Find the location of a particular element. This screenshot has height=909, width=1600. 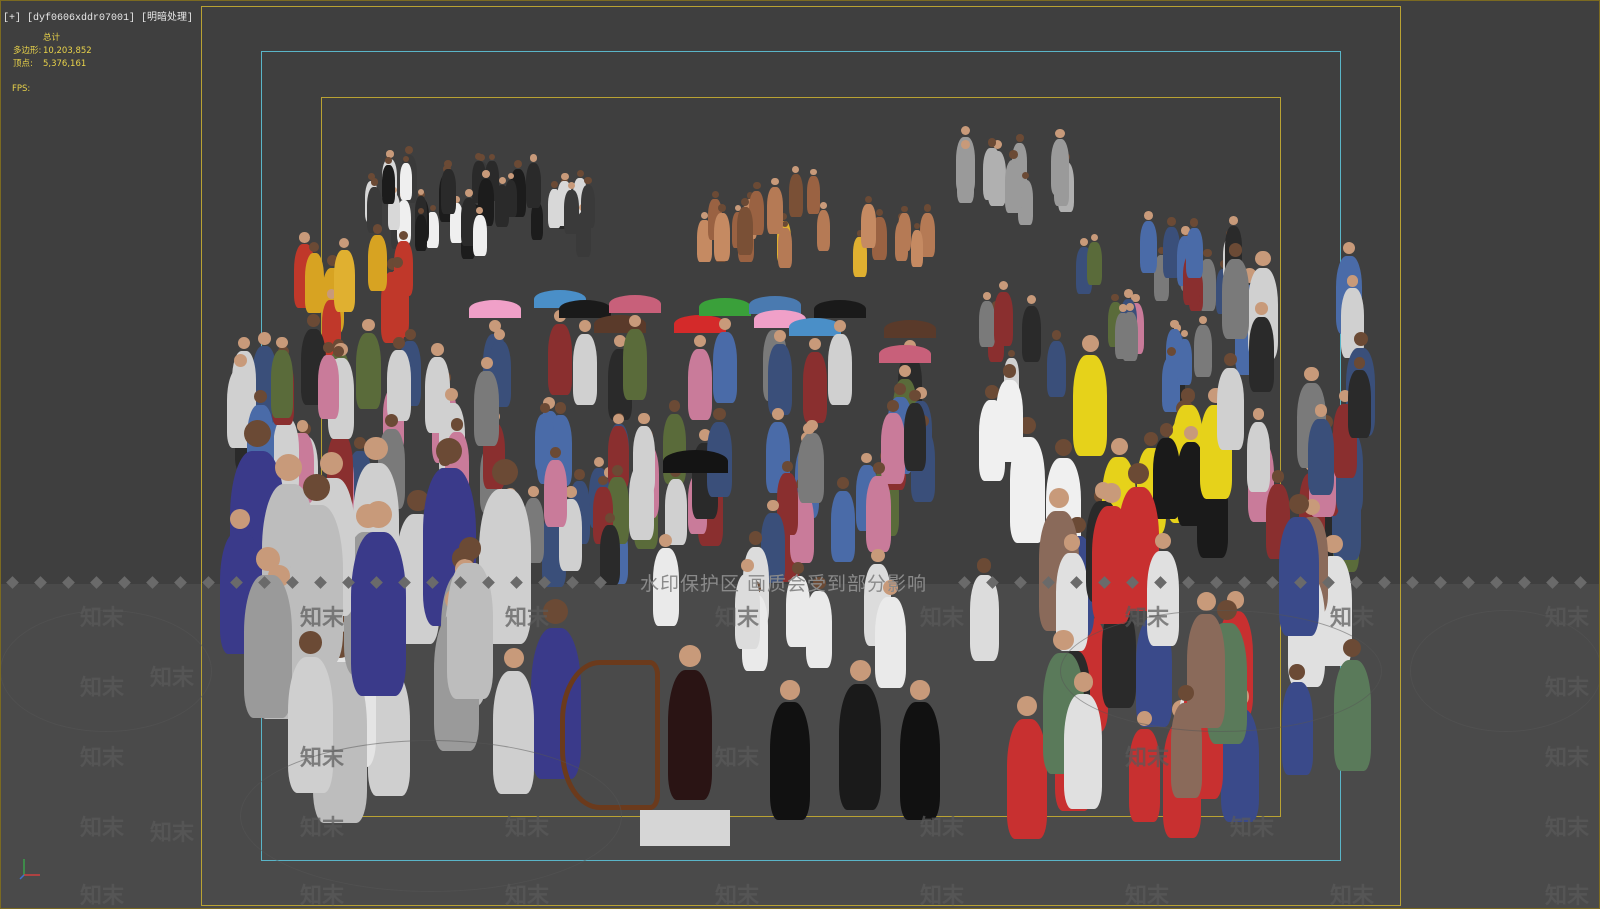

watermark-diamond is located at coordinates (404, 582).